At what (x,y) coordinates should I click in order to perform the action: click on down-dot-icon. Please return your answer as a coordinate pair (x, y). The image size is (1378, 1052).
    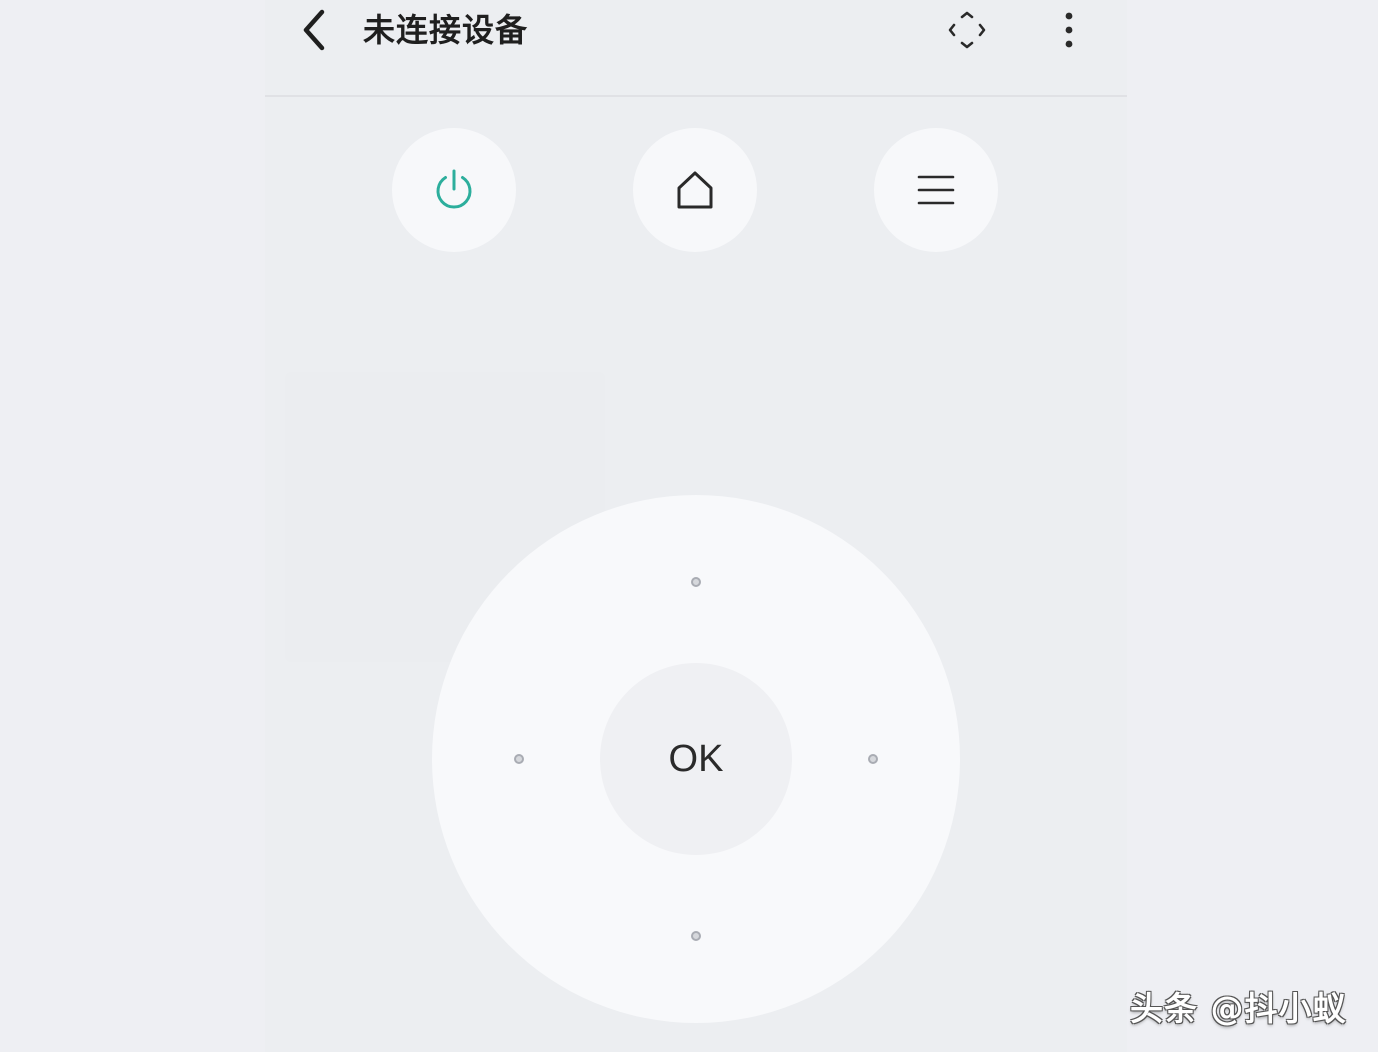
    Looking at the image, I should click on (696, 936).